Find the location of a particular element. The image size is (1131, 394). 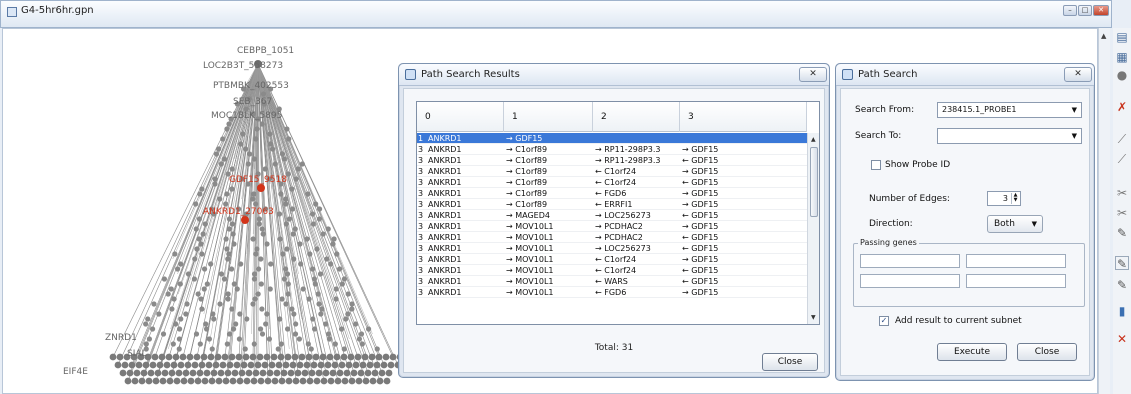

passing-gene-field is located at coordinates (910, 281).